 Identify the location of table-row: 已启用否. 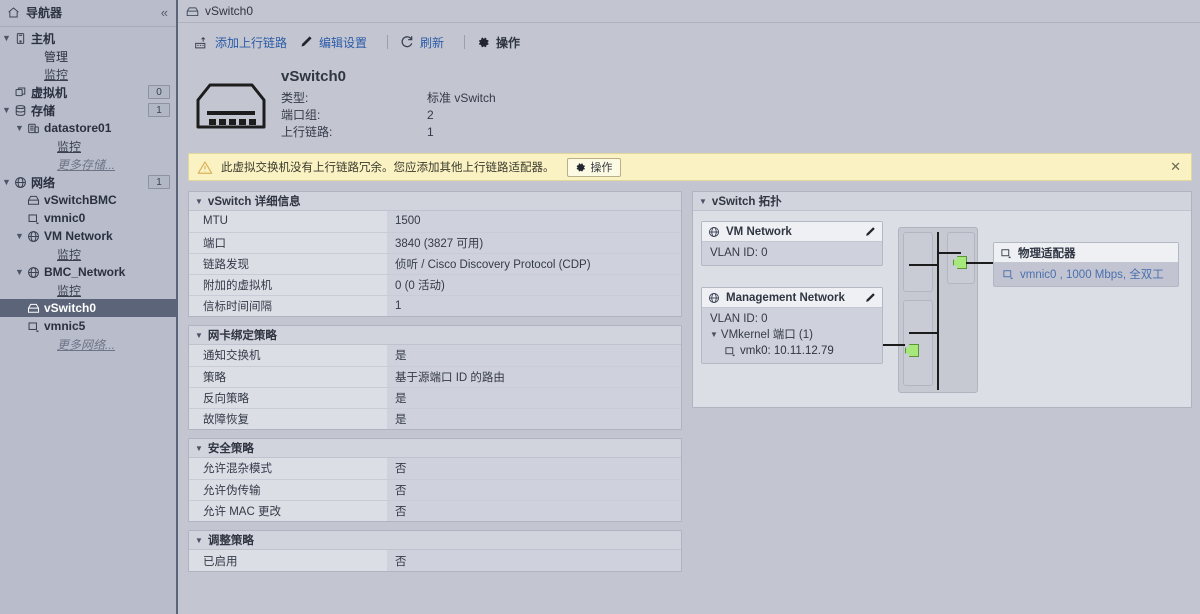
(435, 560).